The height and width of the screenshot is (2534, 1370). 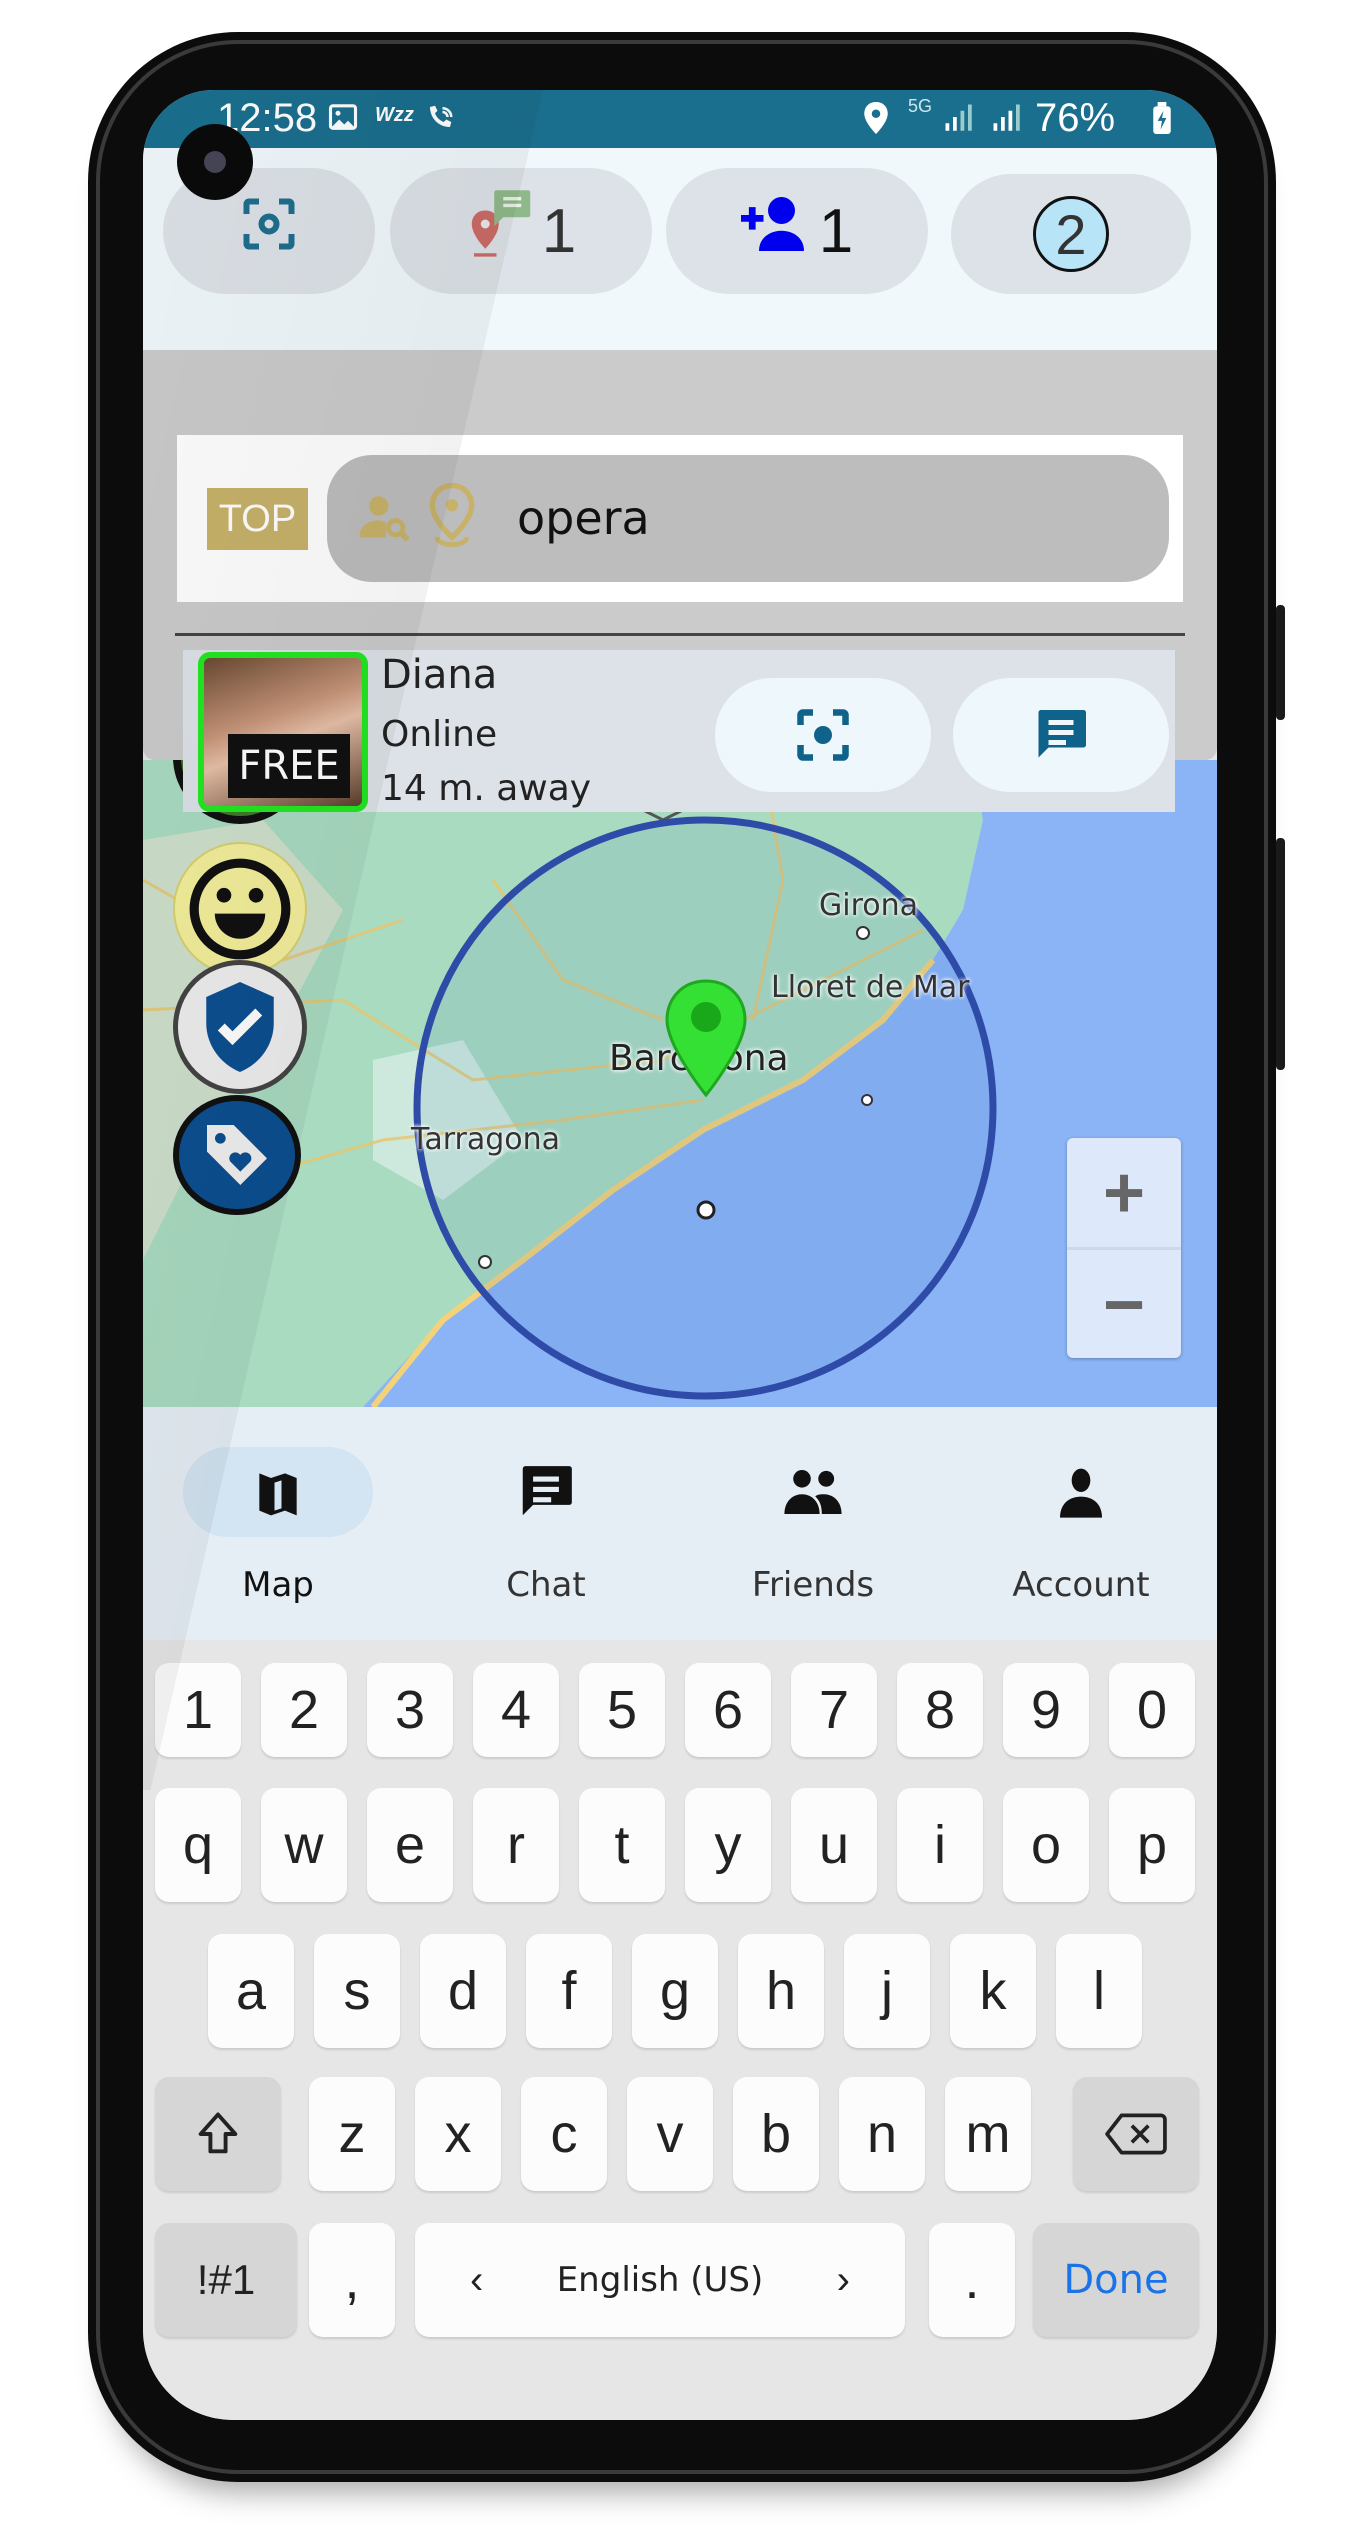 I want to click on result-name: Diana, so click(x=439, y=675).